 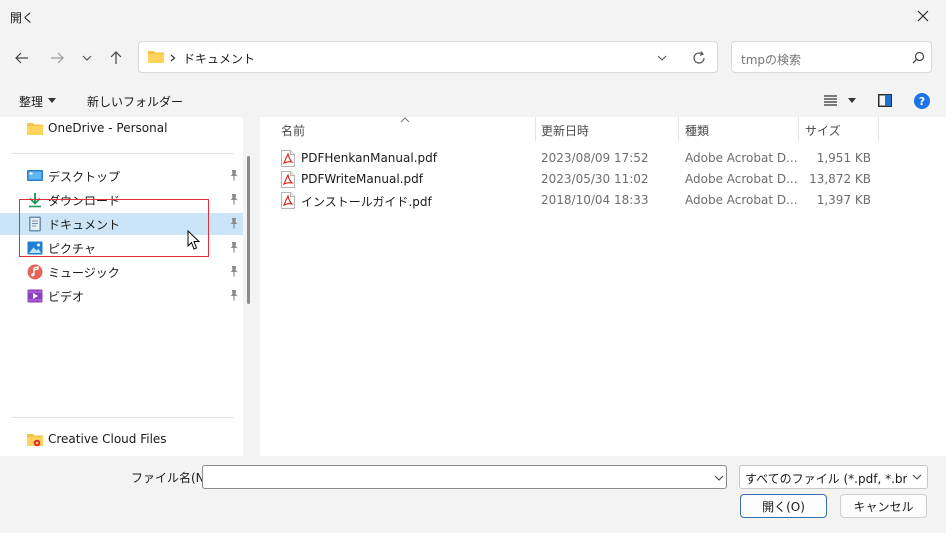 I want to click on file-name: PDFWriteManual.pdf, so click(x=362, y=179).